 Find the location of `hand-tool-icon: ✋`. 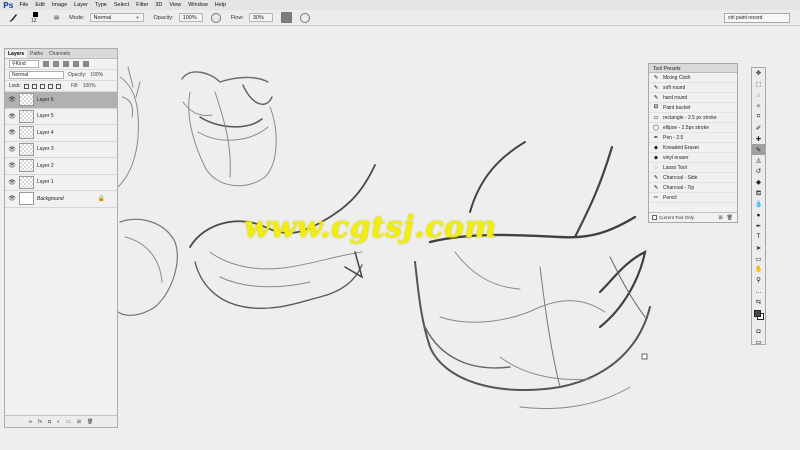

hand-tool-icon: ✋ is located at coordinates (758, 269).